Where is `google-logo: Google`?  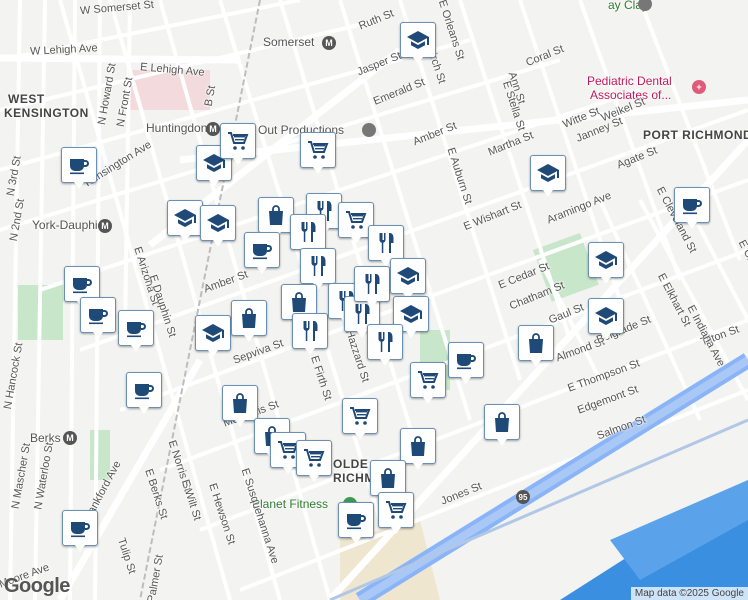 google-logo: Google is located at coordinates (37, 586).